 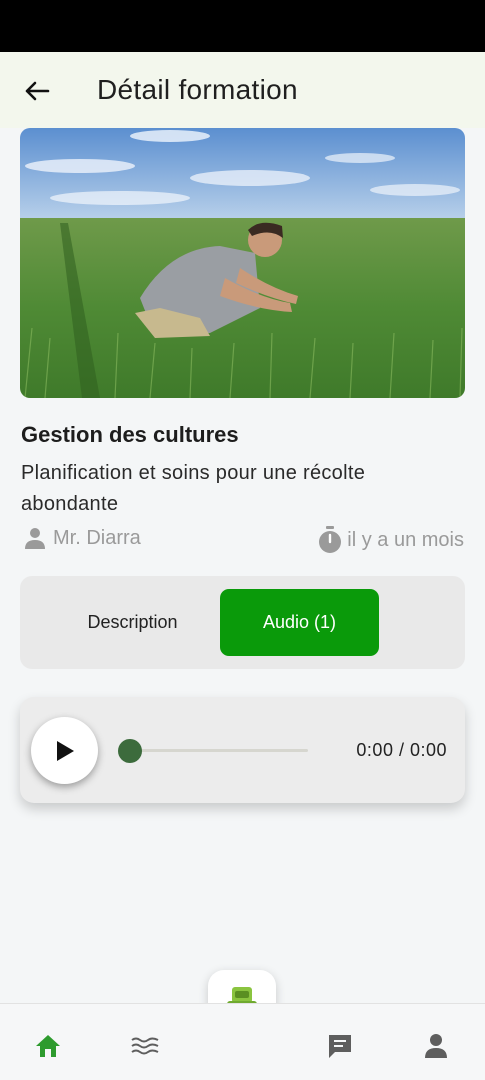 I want to click on arrow-left-icon, so click(x=37, y=91).